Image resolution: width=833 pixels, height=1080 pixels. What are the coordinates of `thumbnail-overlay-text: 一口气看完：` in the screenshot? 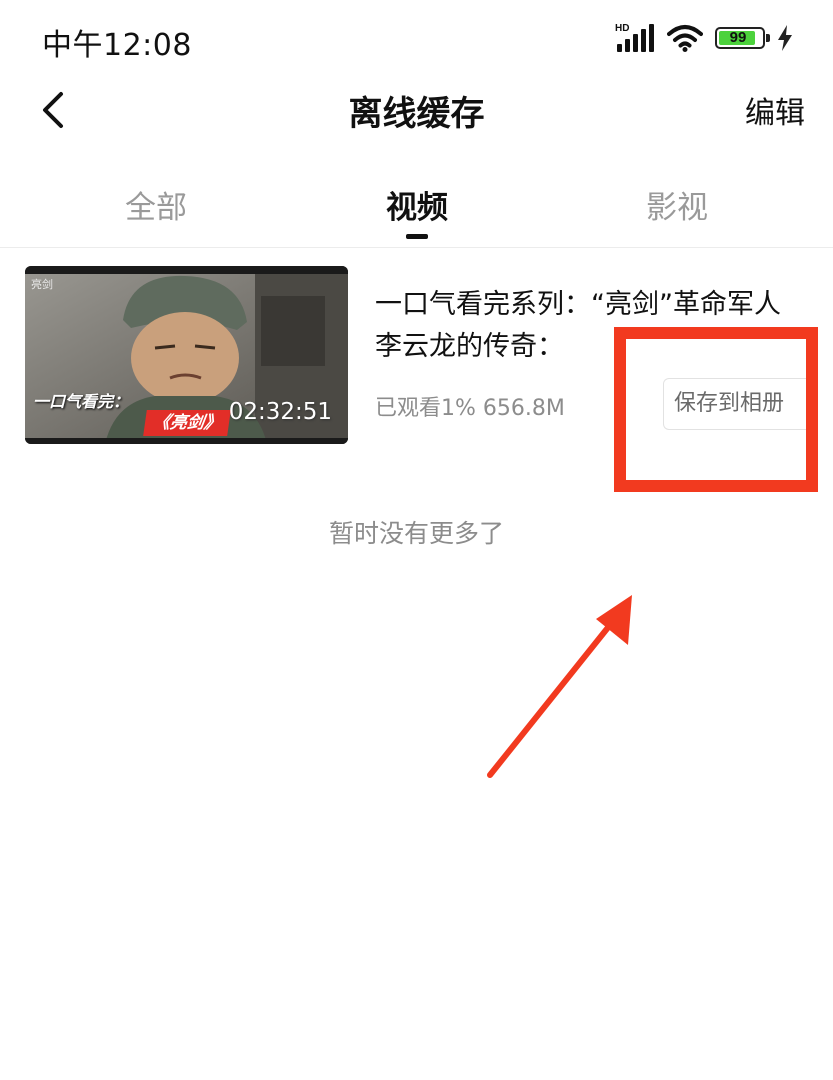 It's located at (81, 401).